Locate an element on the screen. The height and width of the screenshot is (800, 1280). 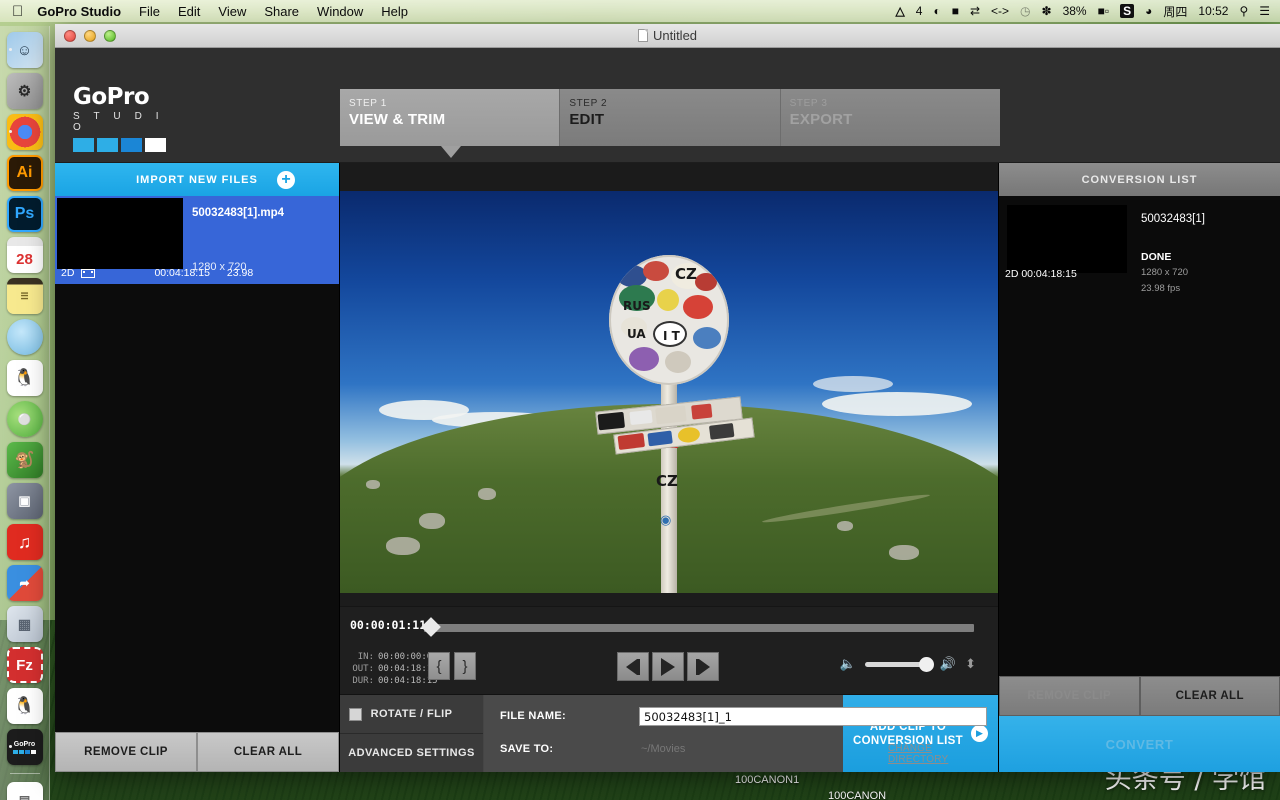
conversion-list-header: CONVERSION LIST is located at coordinates (1139, 179).